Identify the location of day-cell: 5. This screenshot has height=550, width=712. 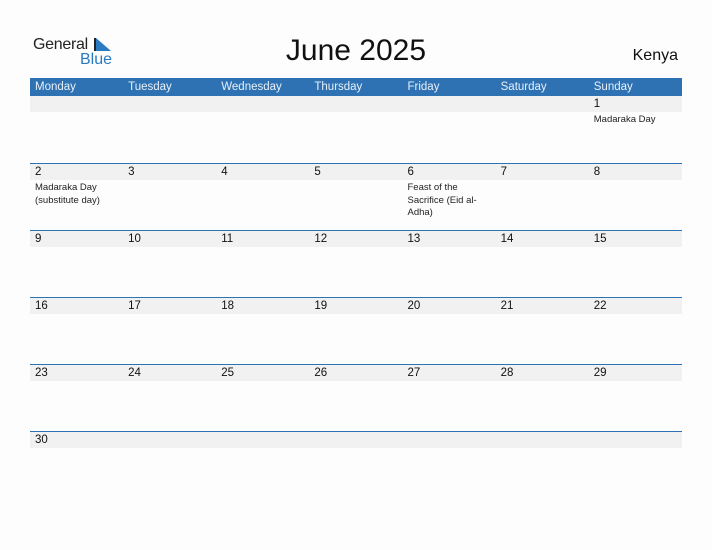
(355, 192).